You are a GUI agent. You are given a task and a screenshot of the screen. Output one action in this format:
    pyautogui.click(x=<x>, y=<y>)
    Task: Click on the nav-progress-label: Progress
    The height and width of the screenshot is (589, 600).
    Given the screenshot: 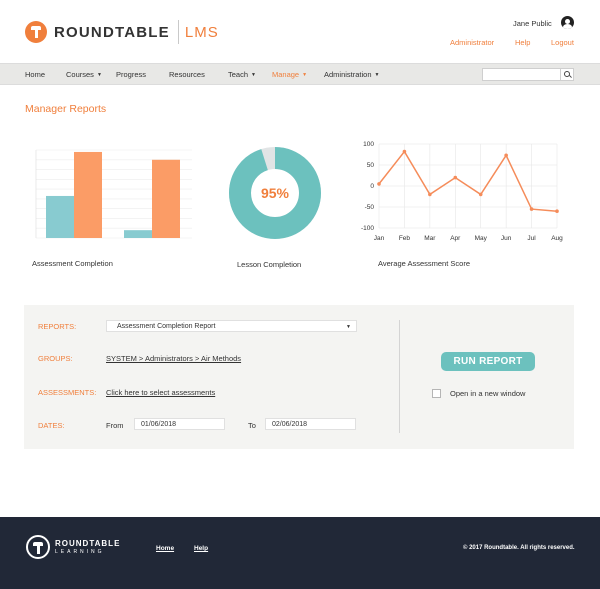 What is the action you would take?
    pyautogui.click(x=131, y=74)
    